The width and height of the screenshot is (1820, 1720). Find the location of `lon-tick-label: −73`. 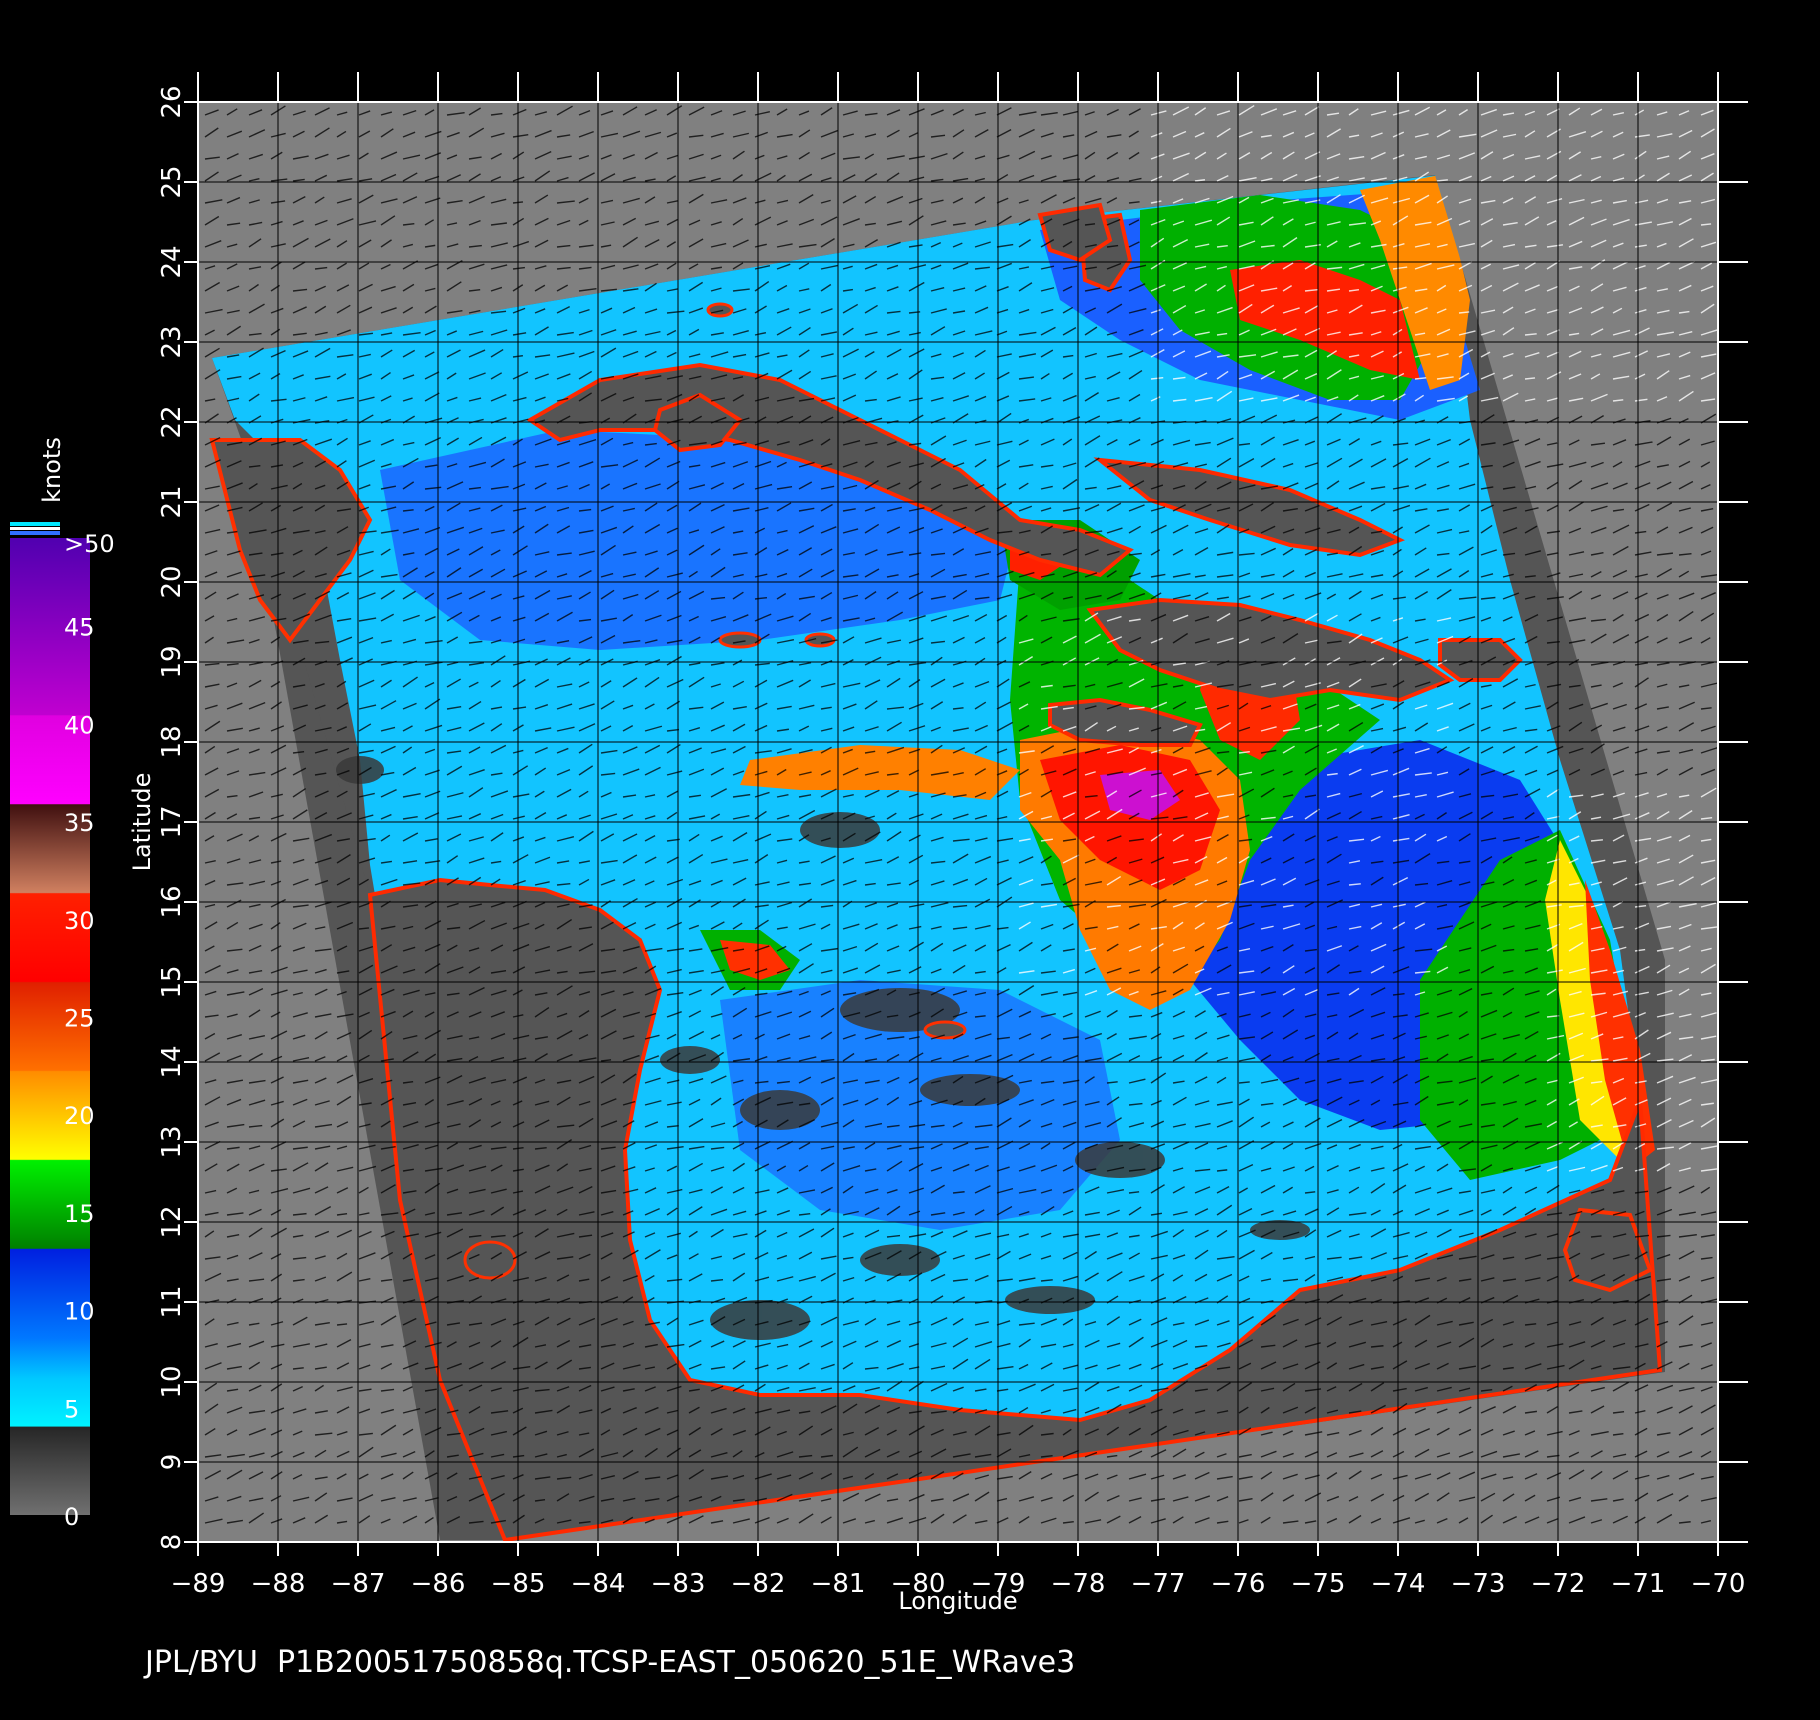

lon-tick-label: −73 is located at coordinates (1478, 1584).